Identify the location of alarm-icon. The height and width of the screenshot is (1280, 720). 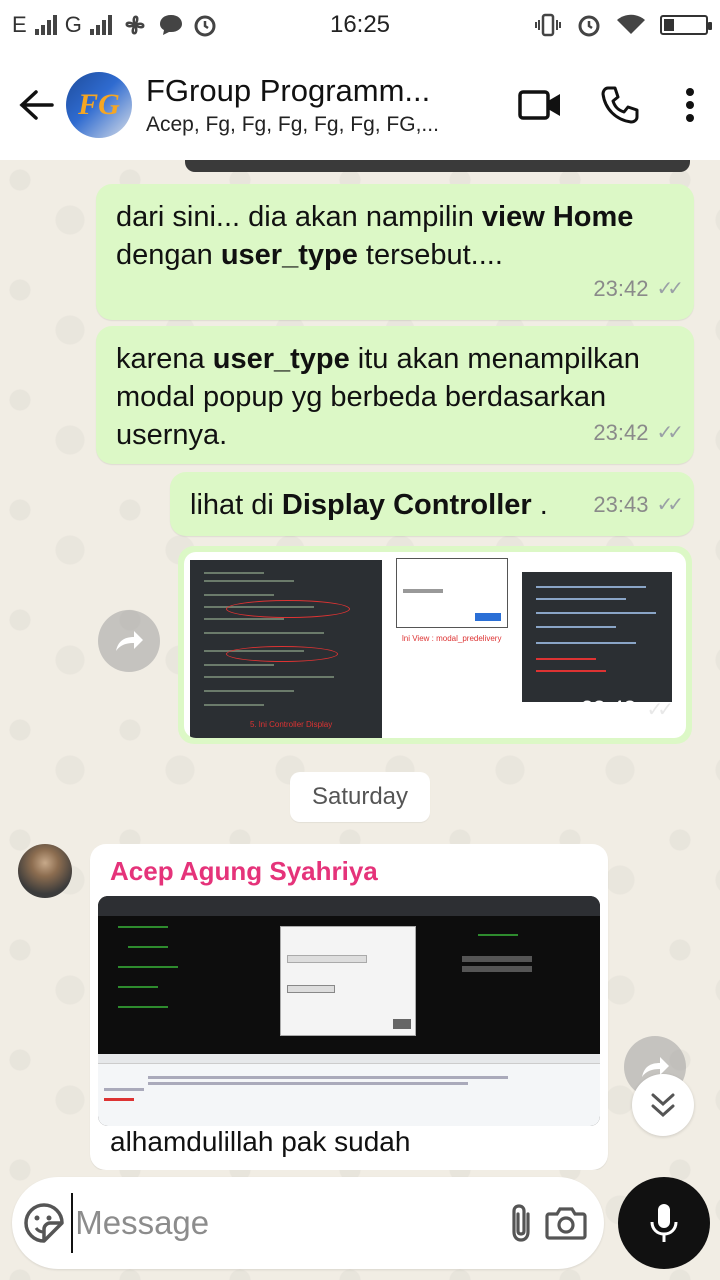
(205, 26).